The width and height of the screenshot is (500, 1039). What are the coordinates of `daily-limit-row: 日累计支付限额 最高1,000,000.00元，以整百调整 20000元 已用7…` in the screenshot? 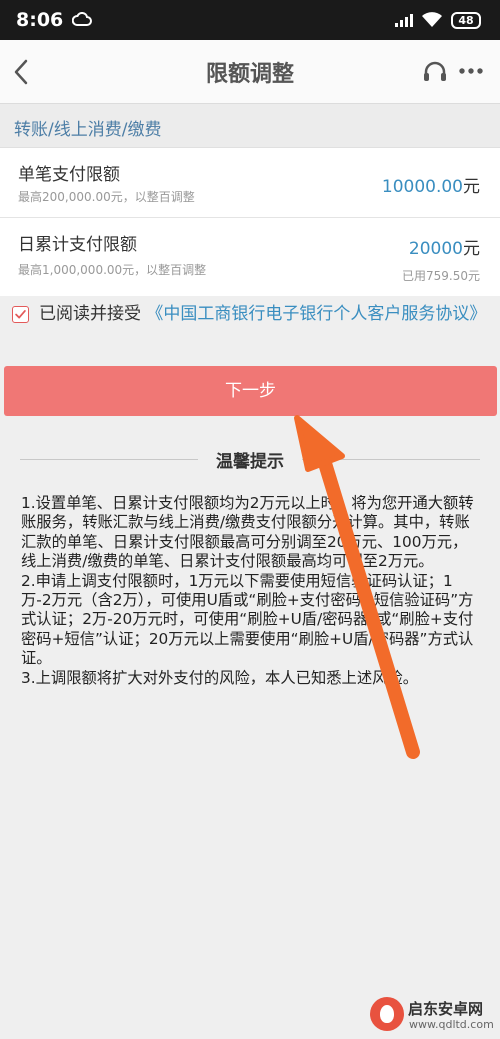 It's located at (250, 257).